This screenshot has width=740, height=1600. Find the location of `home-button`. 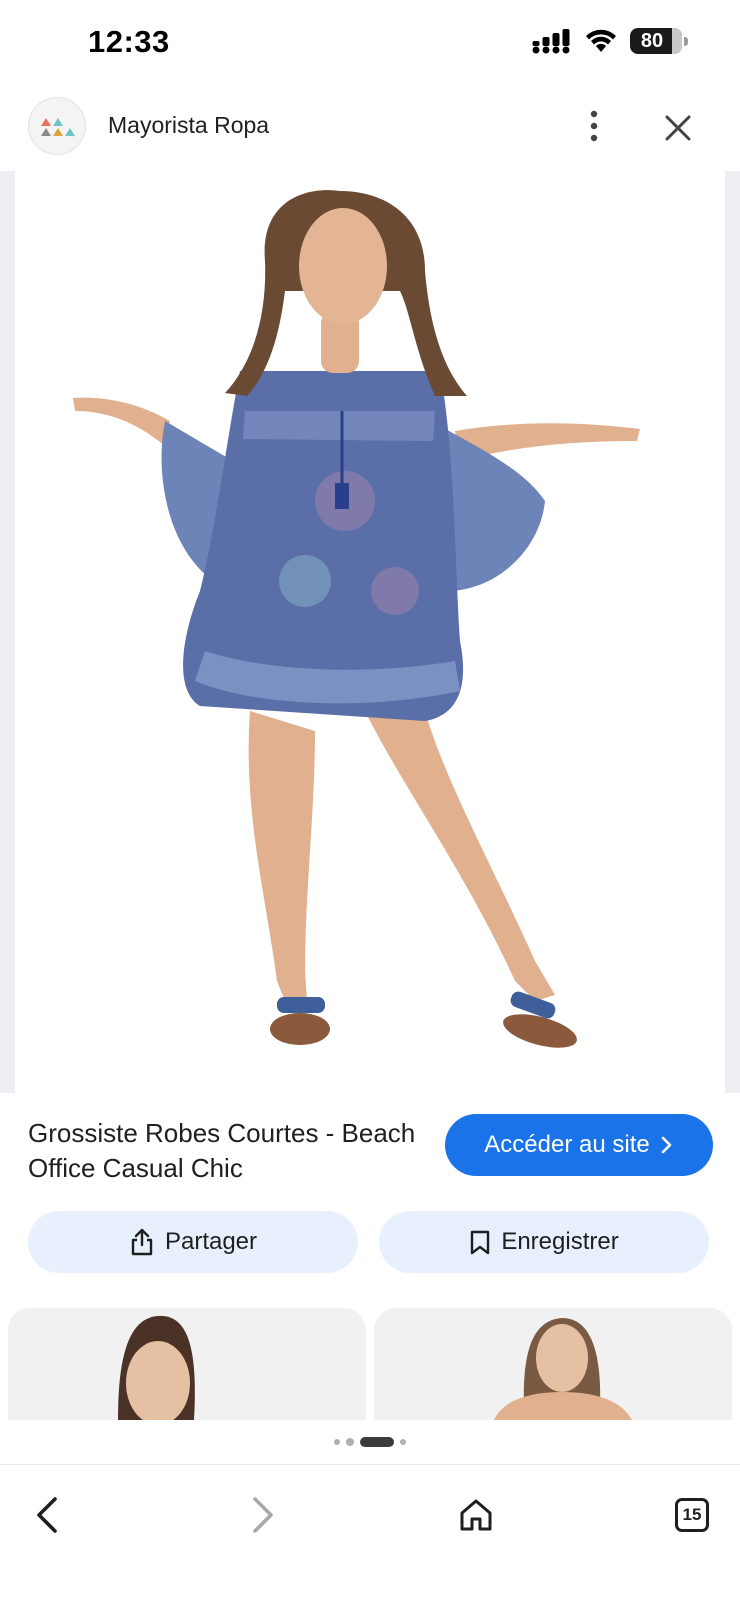

home-button is located at coordinates (476, 1515).